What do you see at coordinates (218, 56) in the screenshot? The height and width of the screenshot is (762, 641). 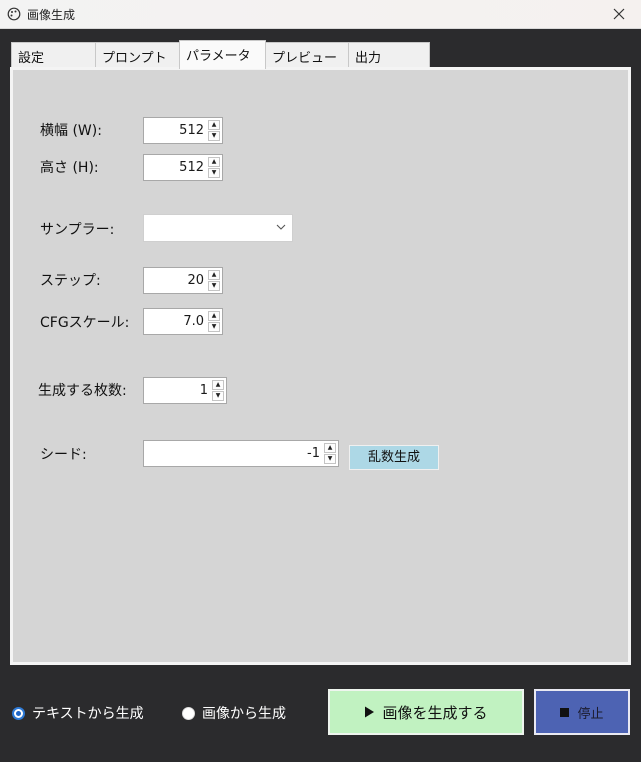 I see `tab-label: パラメータ` at bounding box center [218, 56].